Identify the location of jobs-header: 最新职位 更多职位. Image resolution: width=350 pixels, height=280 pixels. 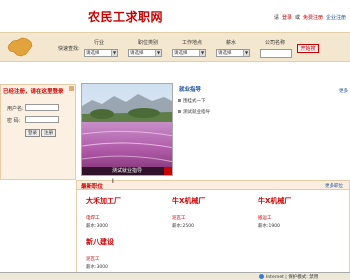
(213, 185).